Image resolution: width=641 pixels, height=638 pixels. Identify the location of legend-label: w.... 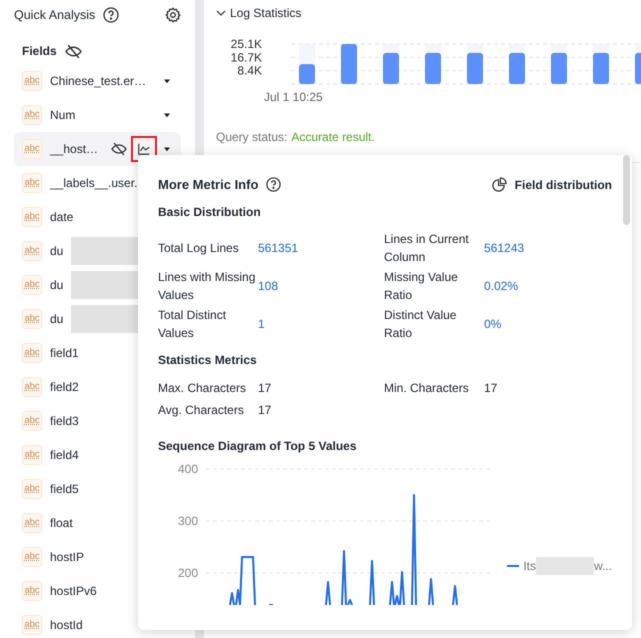
(603, 565).